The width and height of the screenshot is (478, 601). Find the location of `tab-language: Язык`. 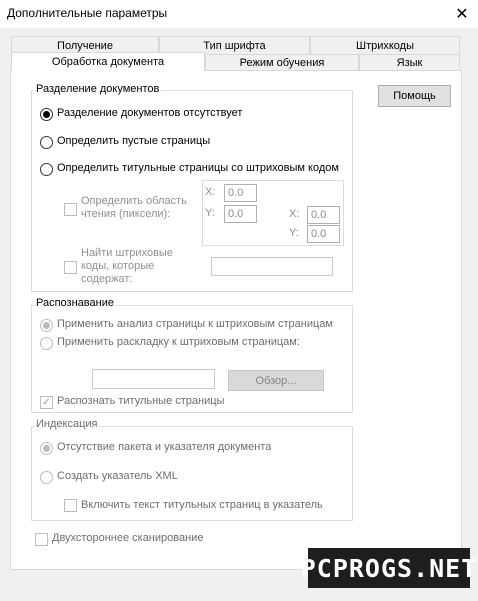

tab-language: Язык is located at coordinates (409, 62).